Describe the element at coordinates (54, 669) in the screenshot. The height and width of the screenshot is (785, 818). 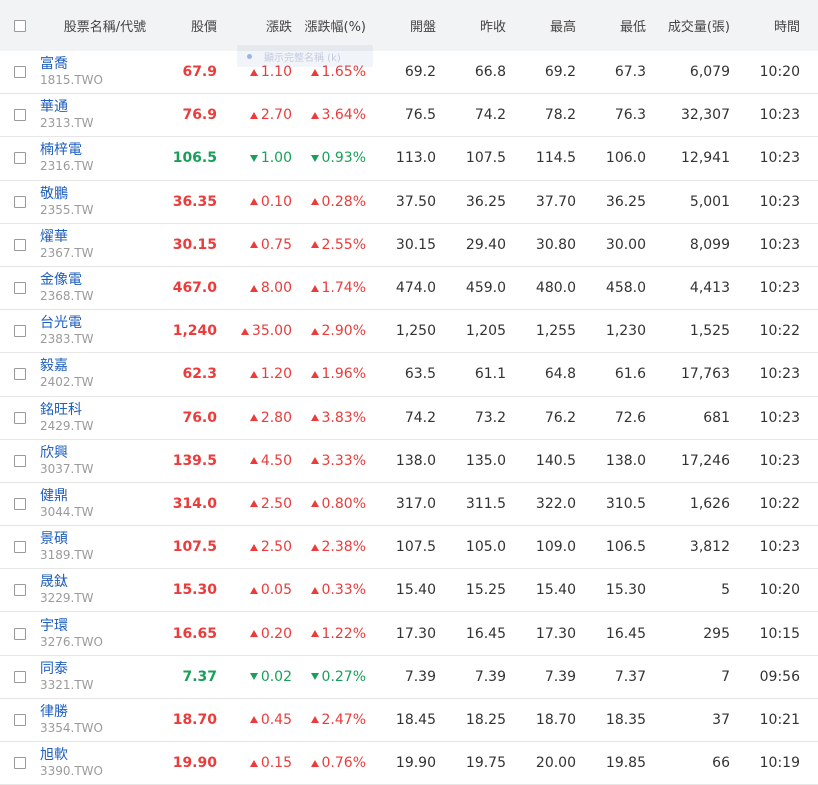
I see `stock-name-link: 同泰` at that location.